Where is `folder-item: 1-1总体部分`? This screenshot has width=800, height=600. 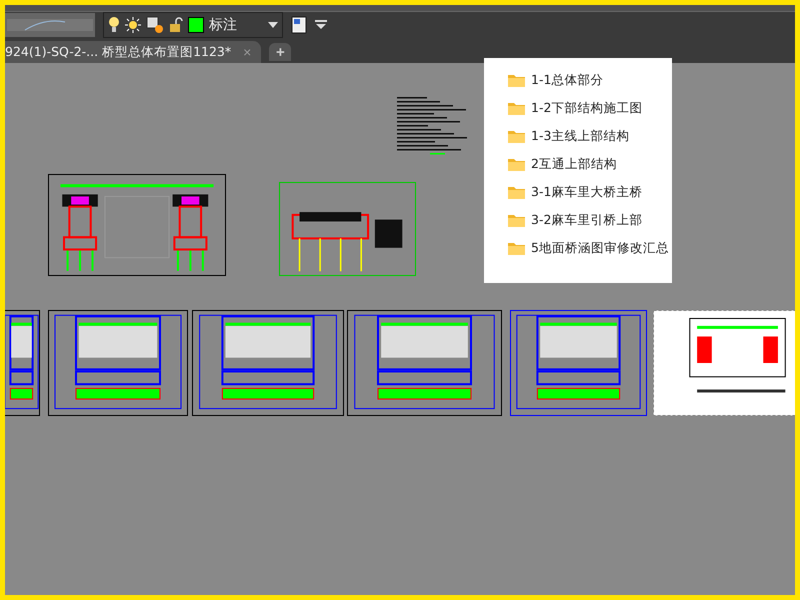
folder-item: 1-1总体部分 is located at coordinates (590, 80).